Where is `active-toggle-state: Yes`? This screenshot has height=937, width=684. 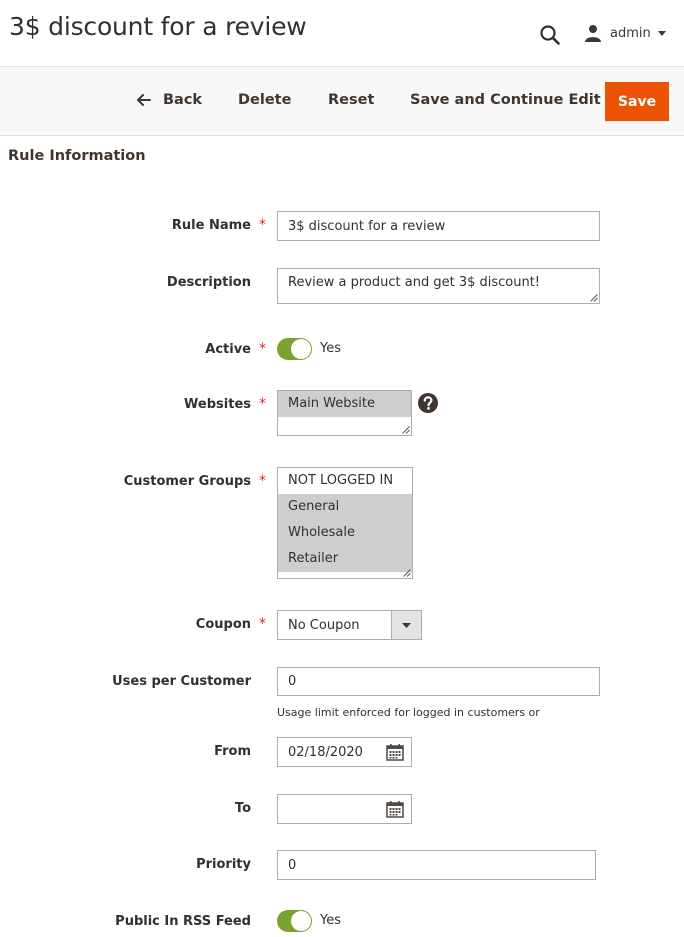 active-toggle-state: Yes is located at coordinates (330, 348).